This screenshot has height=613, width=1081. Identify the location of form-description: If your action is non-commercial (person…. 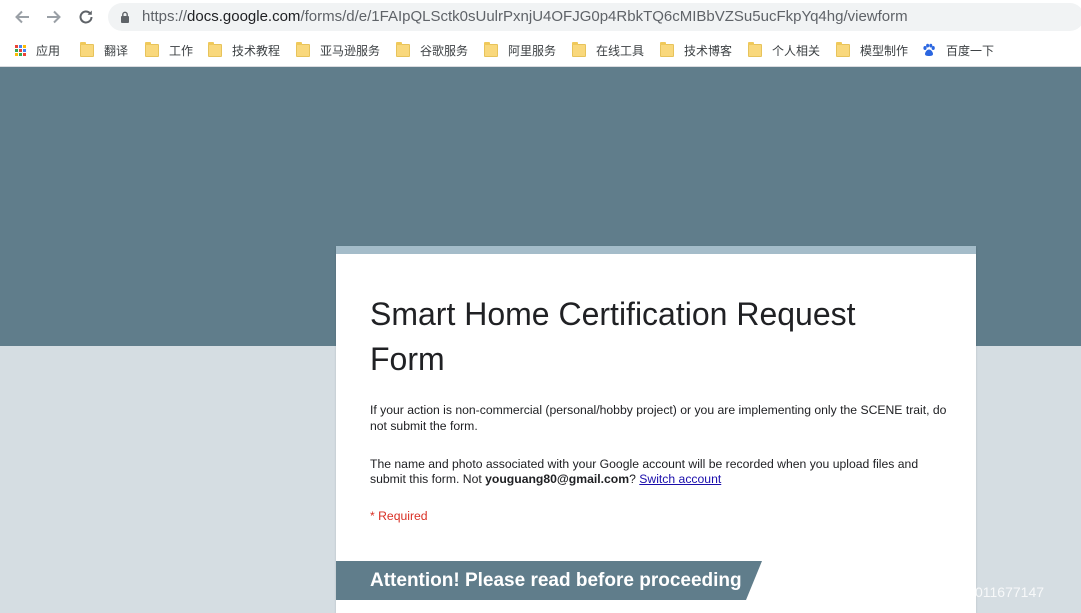
(658, 418).